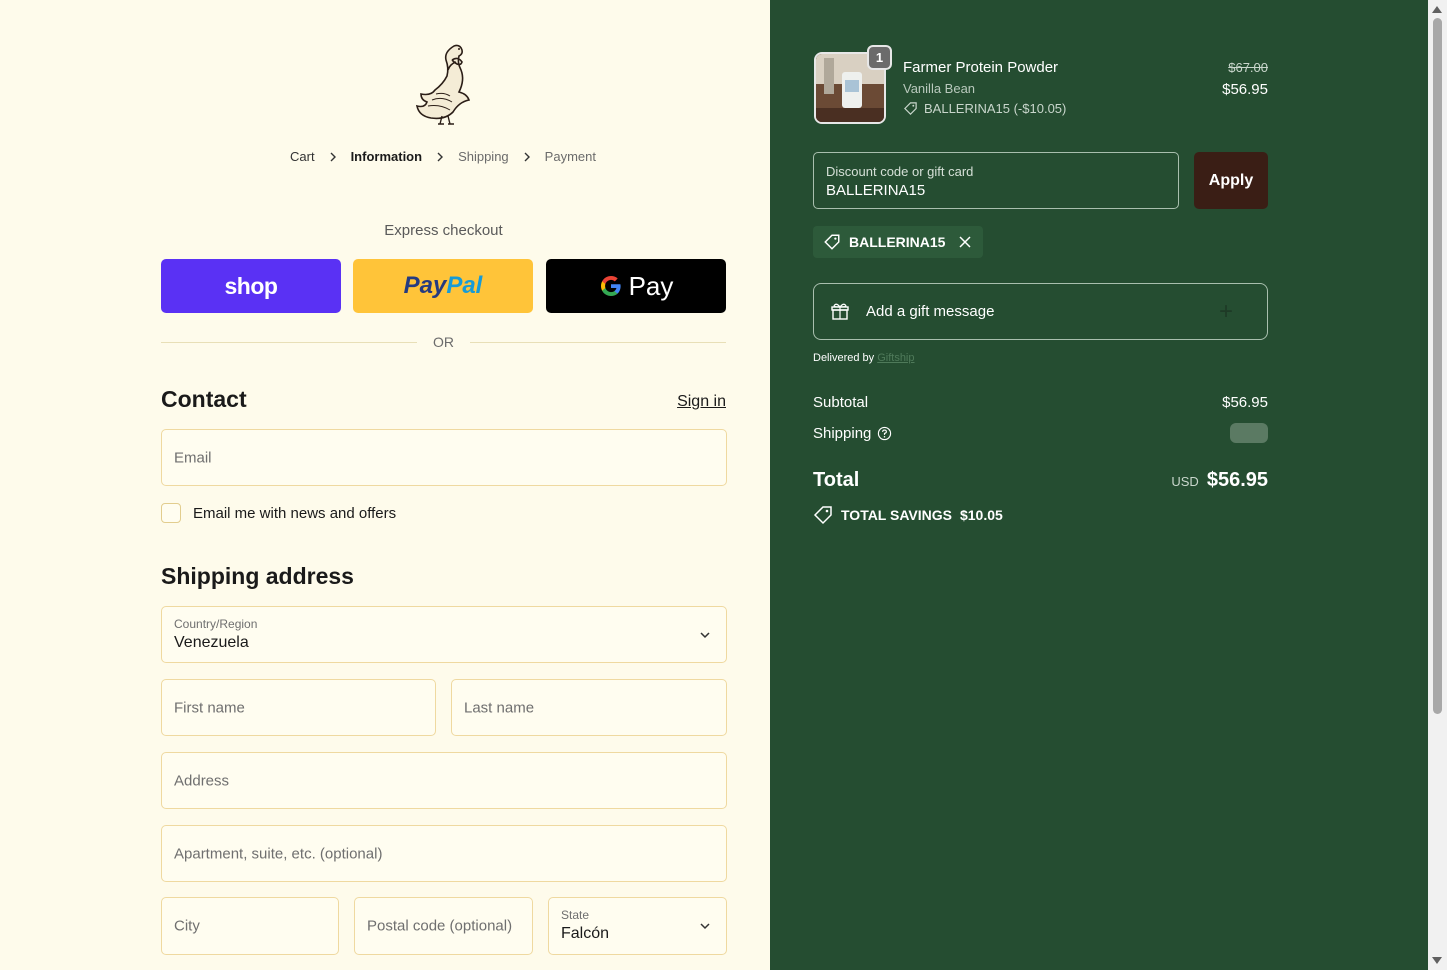 The image size is (1447, 970). I want to click on plus-icon: +, so click(1225, 311).